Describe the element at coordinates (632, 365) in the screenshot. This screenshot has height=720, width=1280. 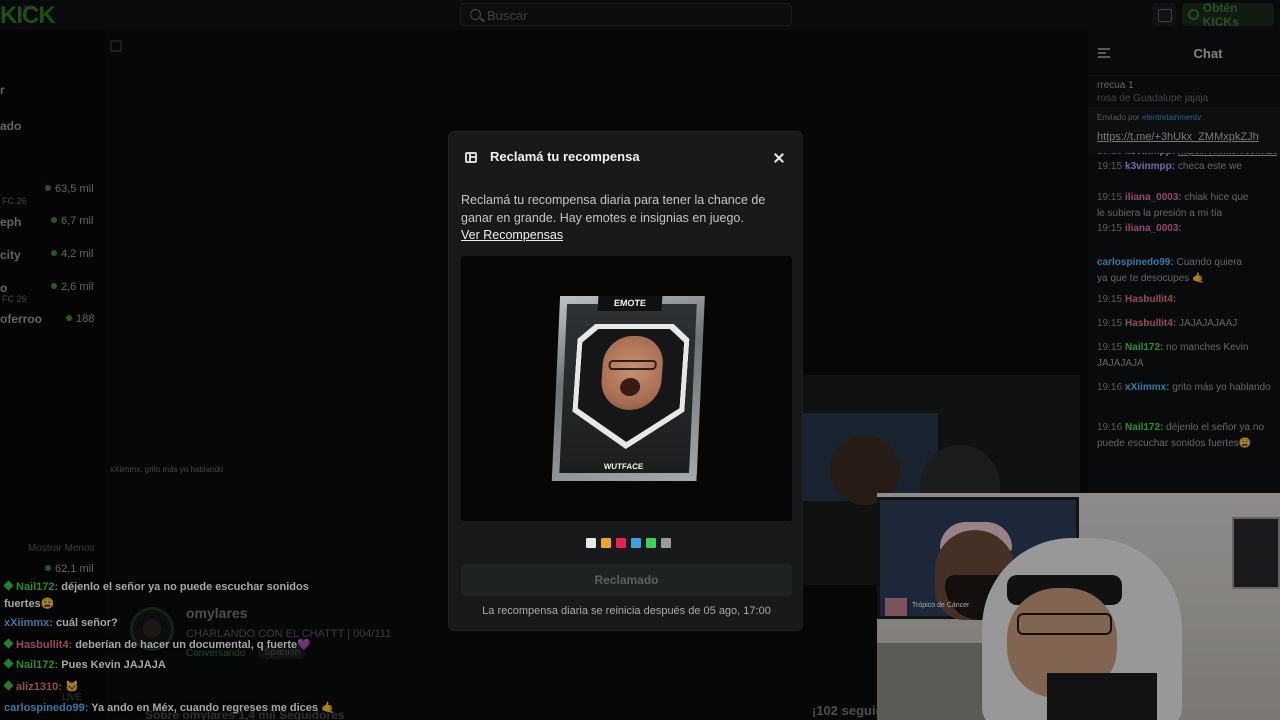
I see `emote-glasses` at that location.